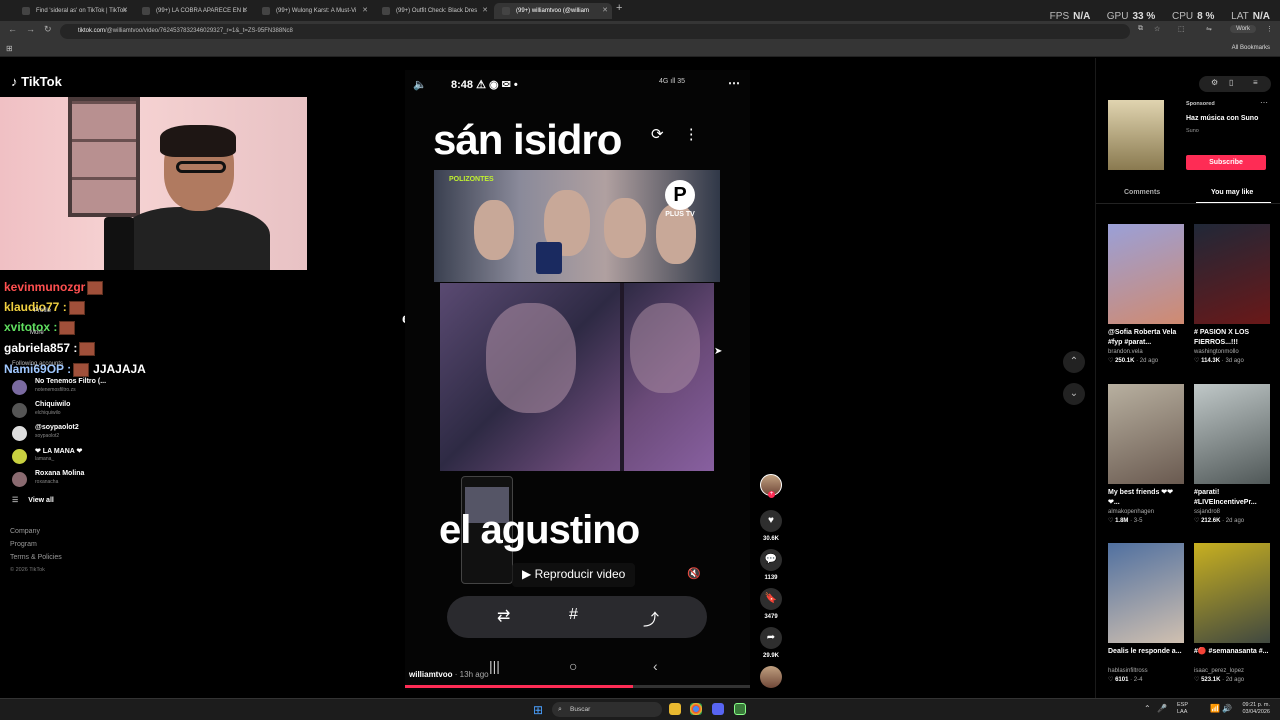 Image resolution: width=1280 pixels, height=720 pixels. I want to click on browser-tab: (99+) Outfit Check: Black Dres ✕, so click(433, 11).